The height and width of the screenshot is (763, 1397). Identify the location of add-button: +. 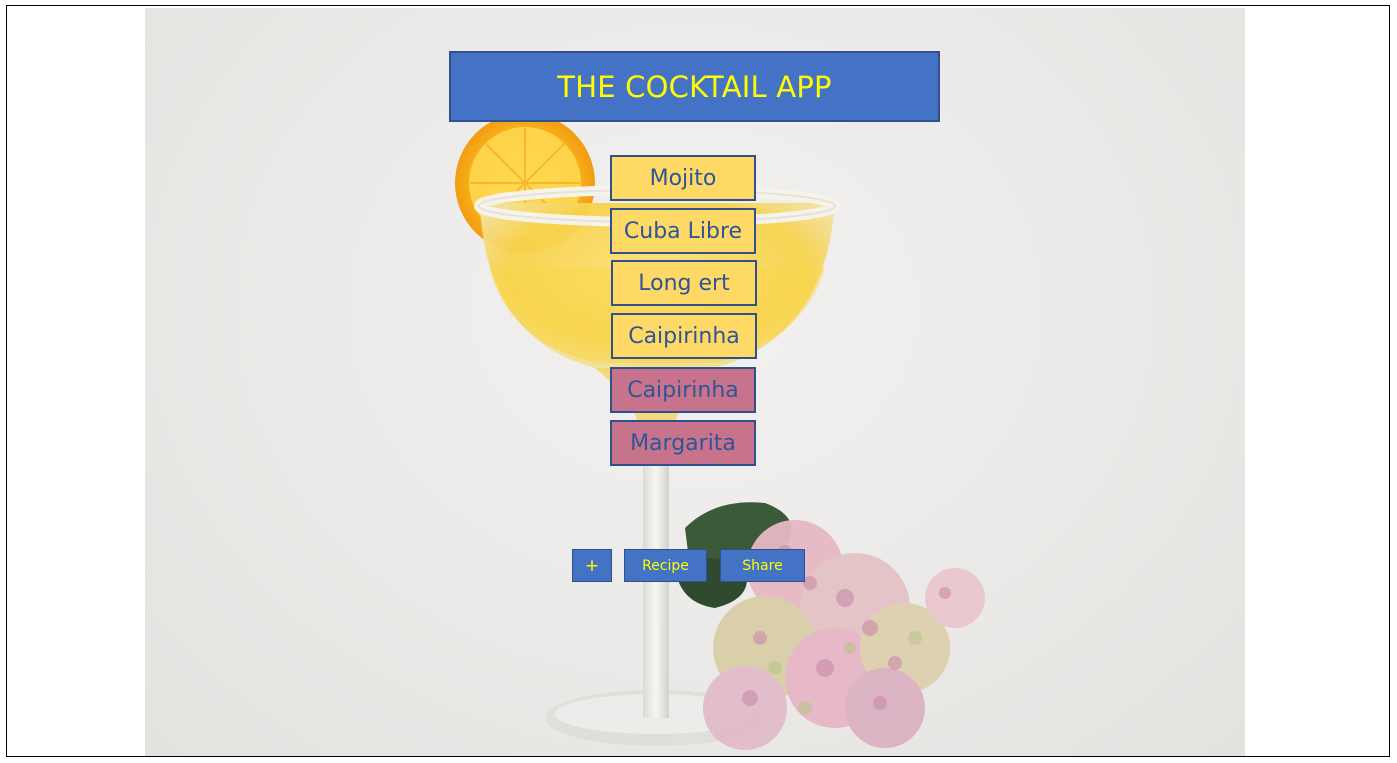
(592, 565).